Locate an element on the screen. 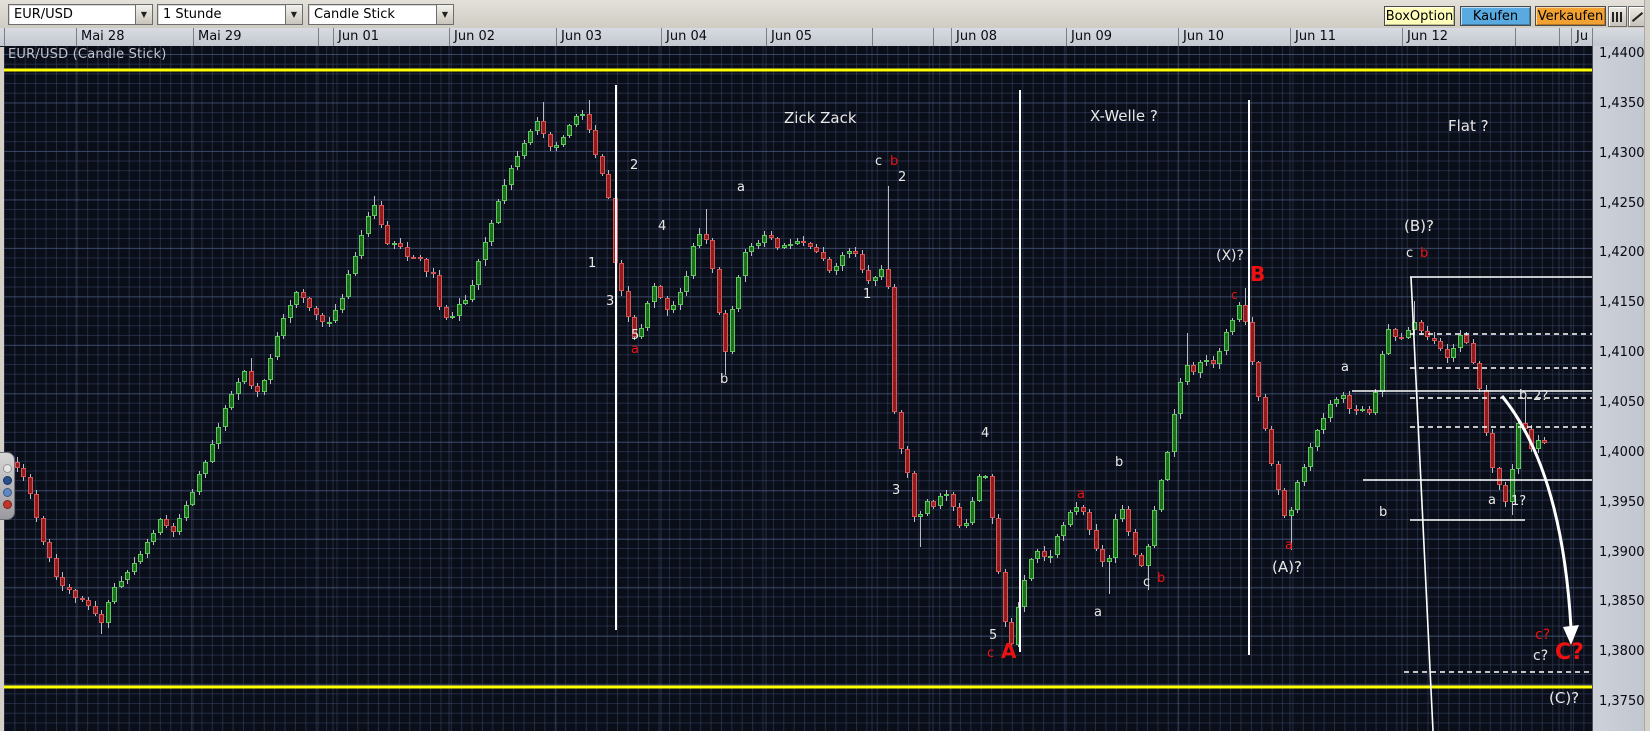 This screenshot has height=731, width=1650. sell-button: Verkaufen is located at coordinates (1570, 16).